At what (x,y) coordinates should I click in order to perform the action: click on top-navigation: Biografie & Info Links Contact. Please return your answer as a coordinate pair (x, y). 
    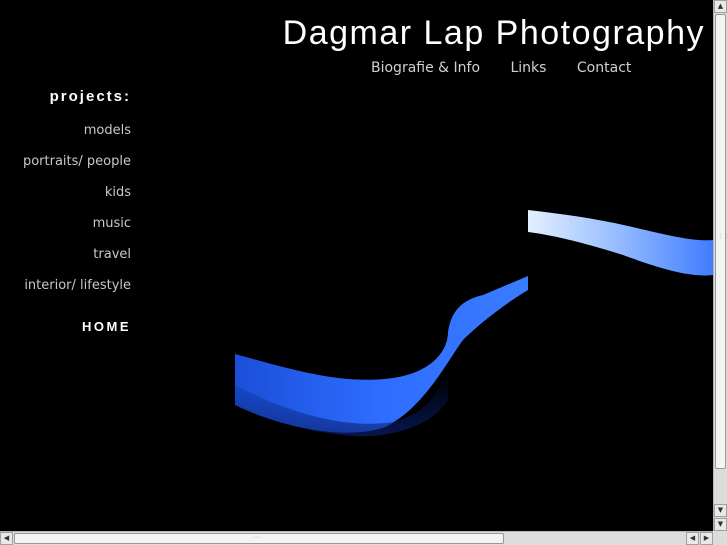
    Looking at the image, I should click on (501, 68).